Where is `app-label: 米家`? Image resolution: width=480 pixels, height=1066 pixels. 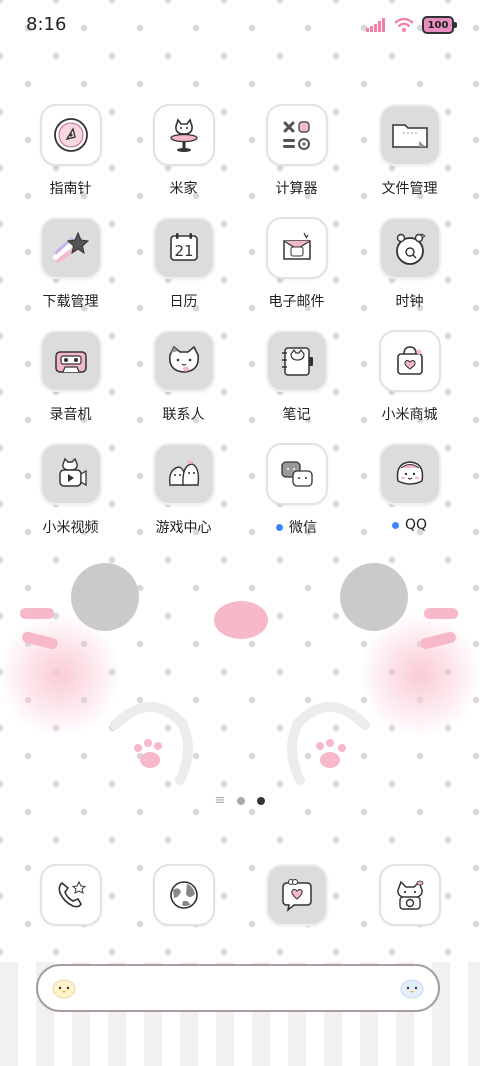 app-label: 米家 is located at coordinates (183, 189).